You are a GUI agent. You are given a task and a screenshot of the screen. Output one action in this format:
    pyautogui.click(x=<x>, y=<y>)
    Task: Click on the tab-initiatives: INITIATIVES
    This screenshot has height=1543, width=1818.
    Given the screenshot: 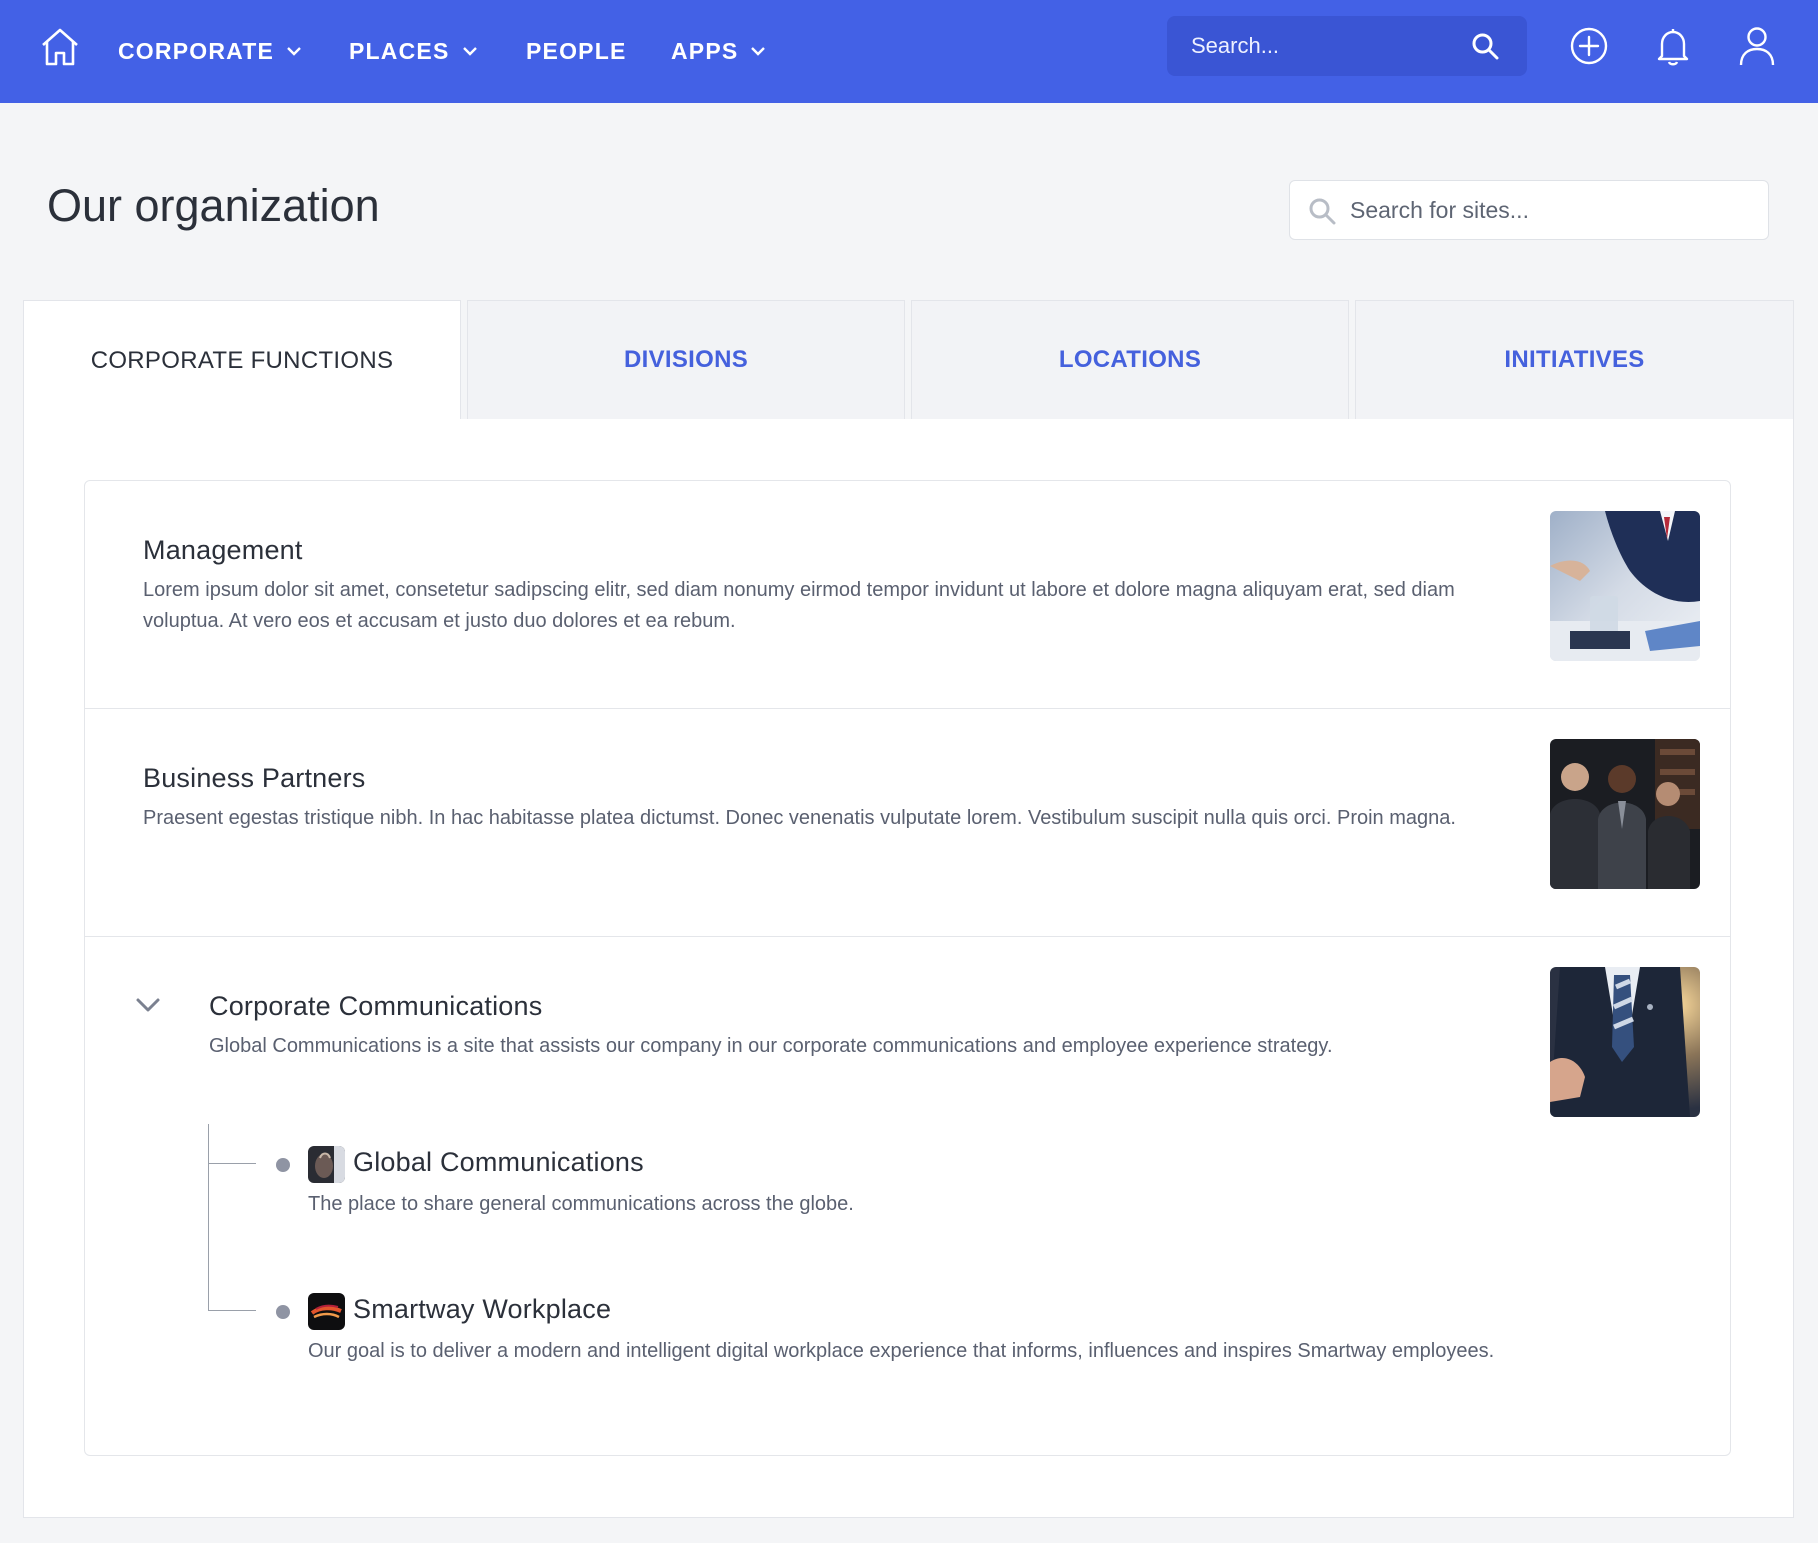 What is the action you would take?
    pyautogui.click(x=1574, y=360)
    